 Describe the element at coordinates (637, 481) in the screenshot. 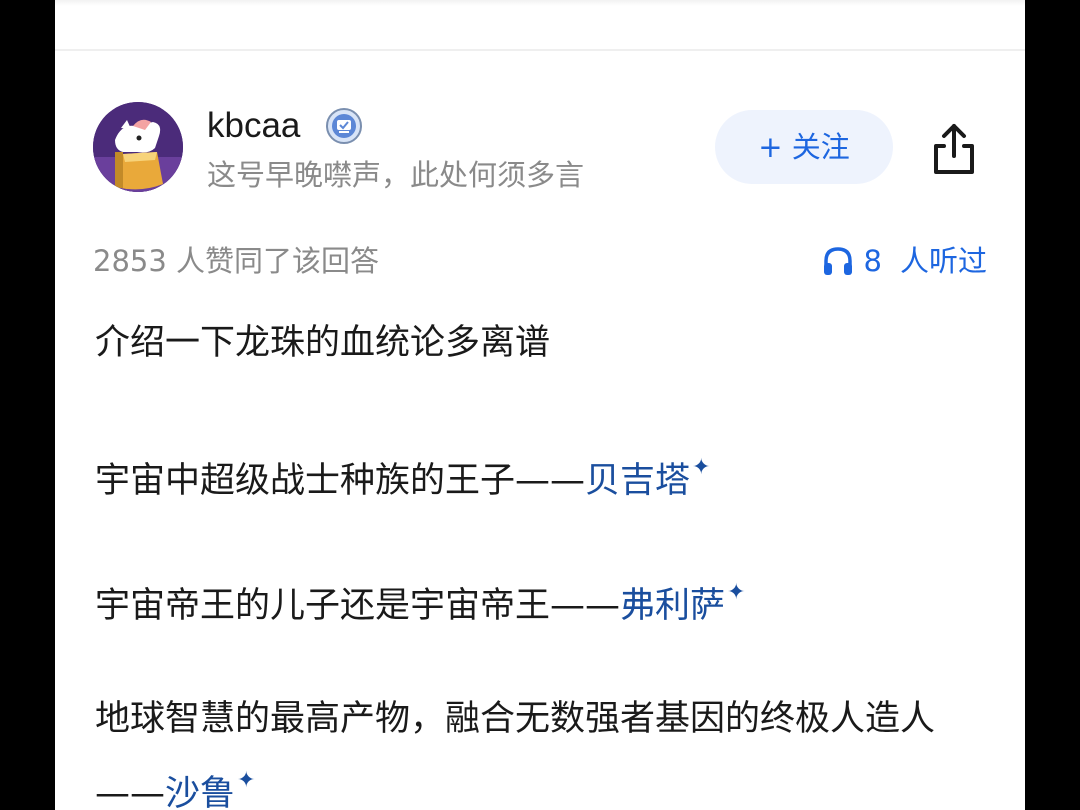

I see `link-vegeta: 贝吉塔` at that location.